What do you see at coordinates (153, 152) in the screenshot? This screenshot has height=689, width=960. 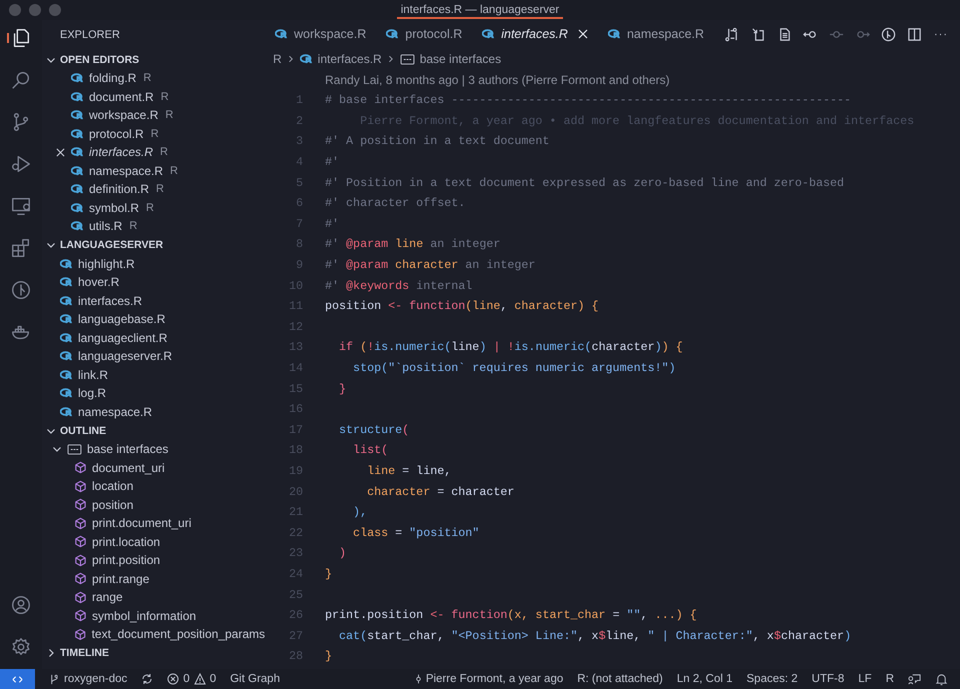 I see `open-editor-item: interfaces.R R` at bounding box center [153, 152].